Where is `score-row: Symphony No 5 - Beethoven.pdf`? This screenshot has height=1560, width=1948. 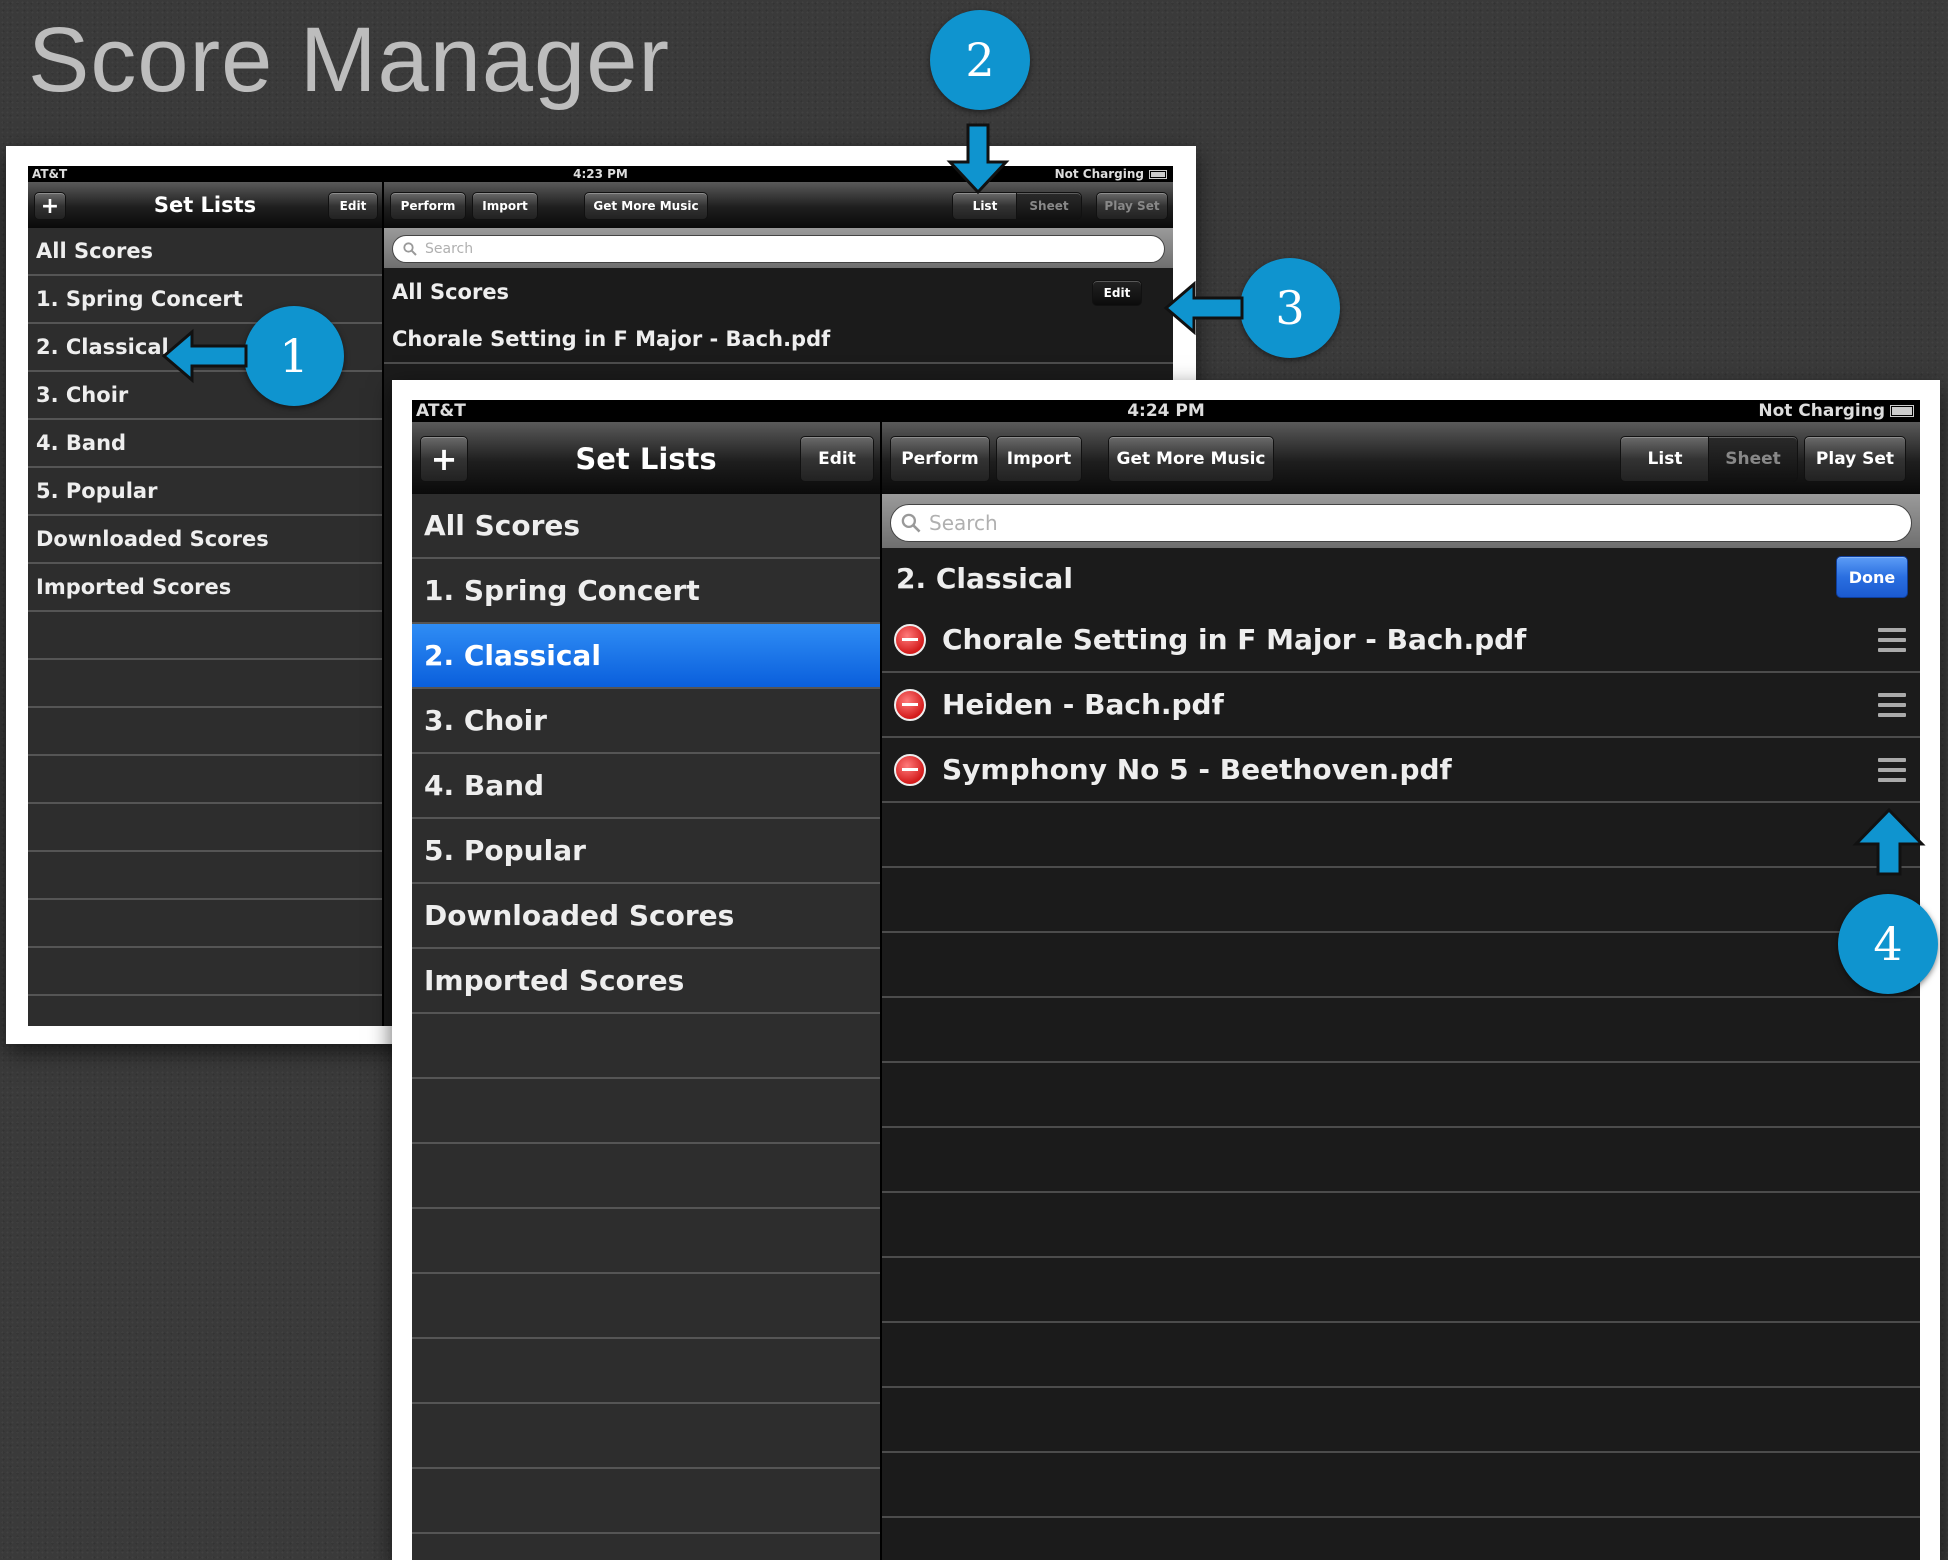 score-row: Symphony No 5 - Beethoven.pdf is located at coordinates (1401, 770).